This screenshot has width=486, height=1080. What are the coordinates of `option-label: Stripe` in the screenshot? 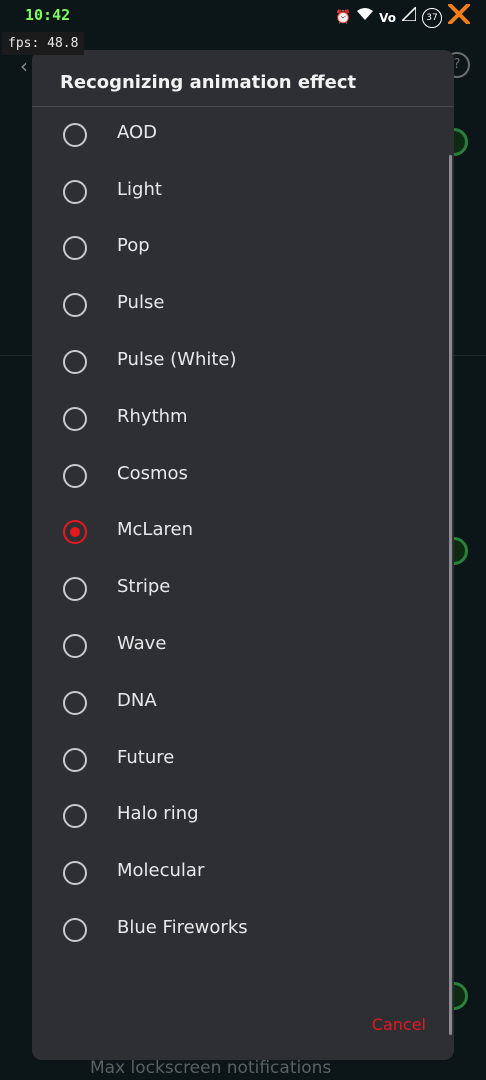 It's located at (144, 587).